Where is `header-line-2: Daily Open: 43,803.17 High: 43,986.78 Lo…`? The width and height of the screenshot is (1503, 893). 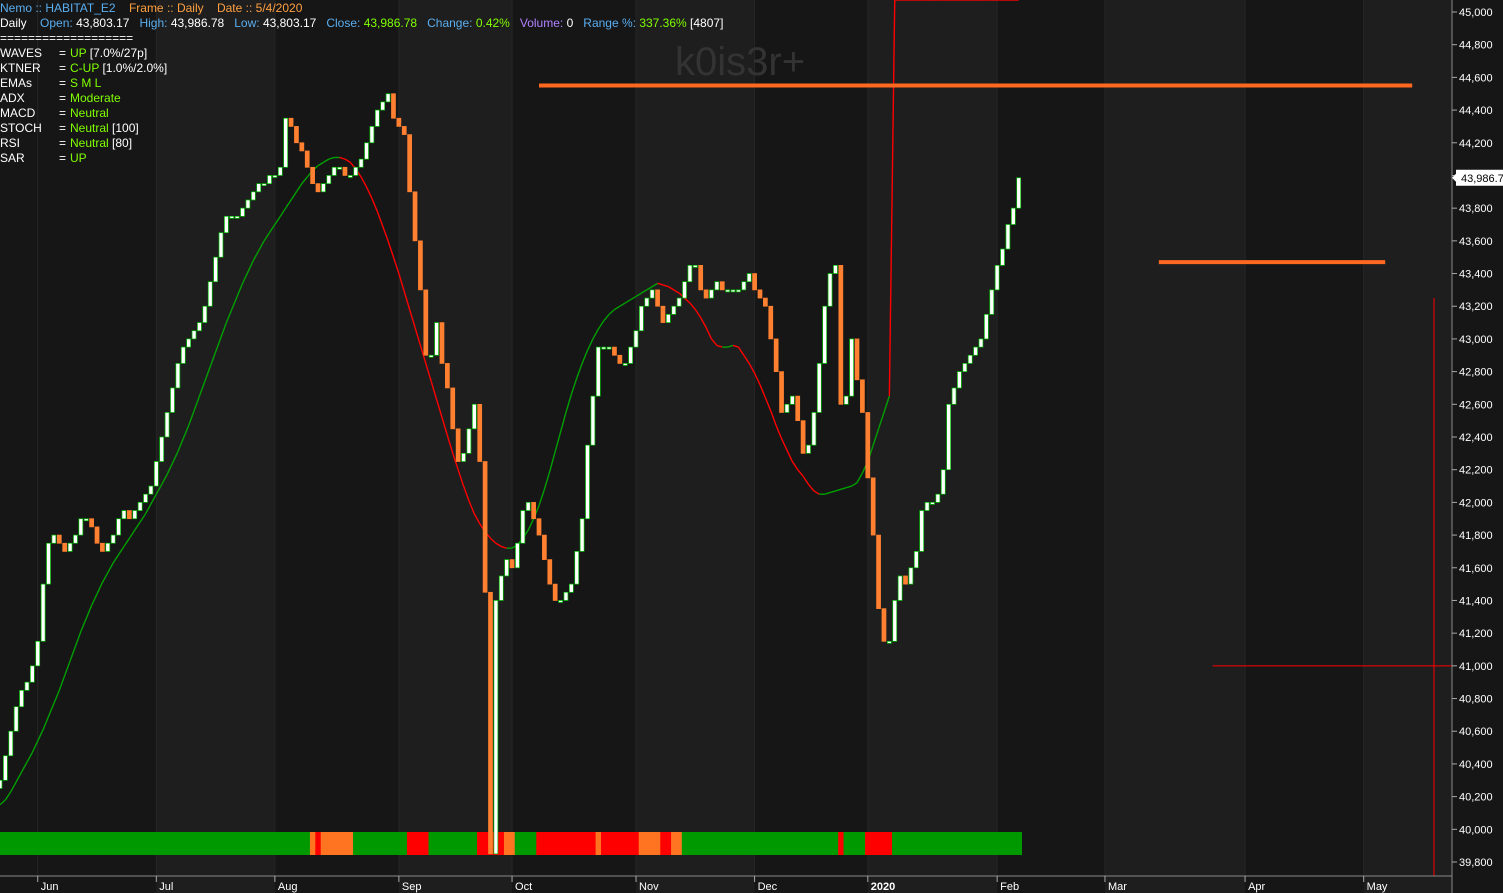 header-line-2: Daily Open: 43,803.17 High: 43,986.78 Lo… is located at coordinates (361, 23).